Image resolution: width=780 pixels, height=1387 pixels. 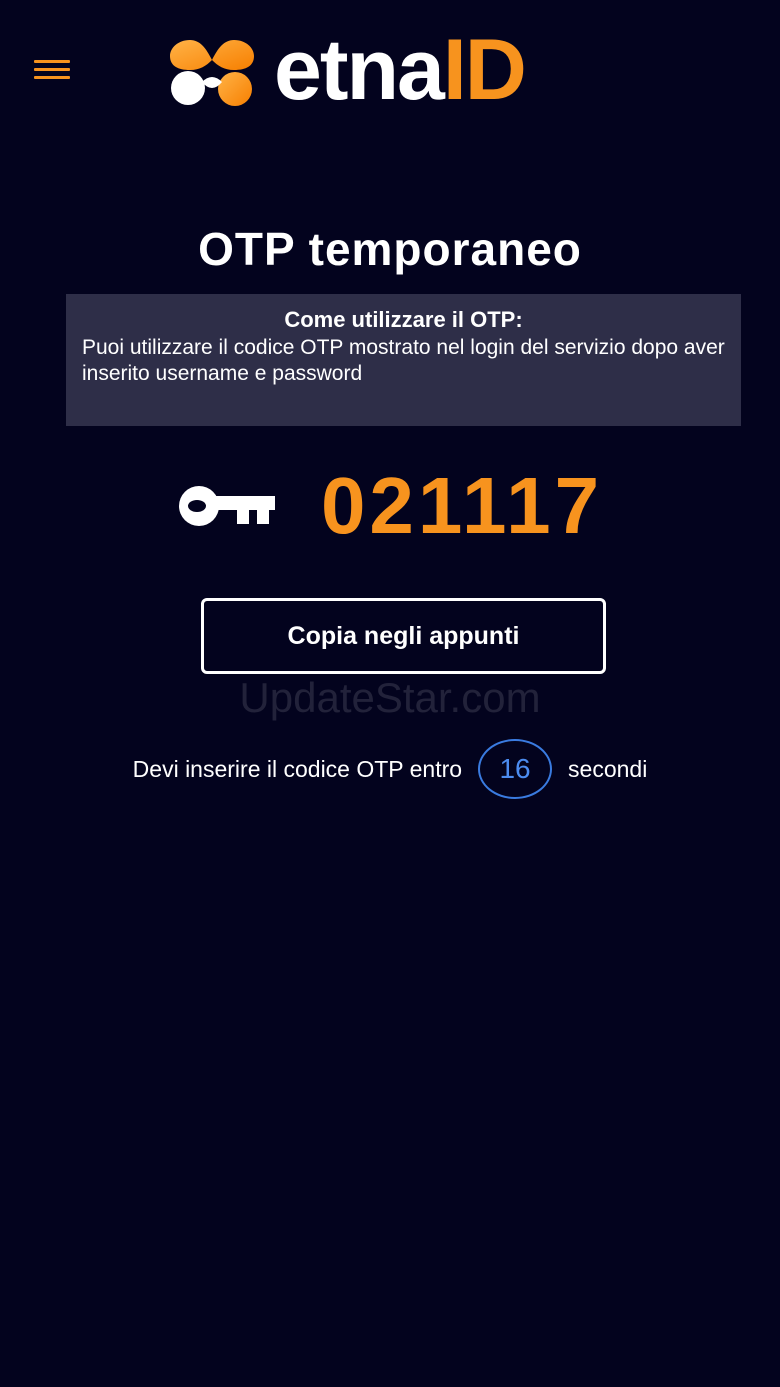 What do you see at coordinates (484, 70) in the screenshot?
I see `logo-suffix: ID` at bounding box center [484, 70].